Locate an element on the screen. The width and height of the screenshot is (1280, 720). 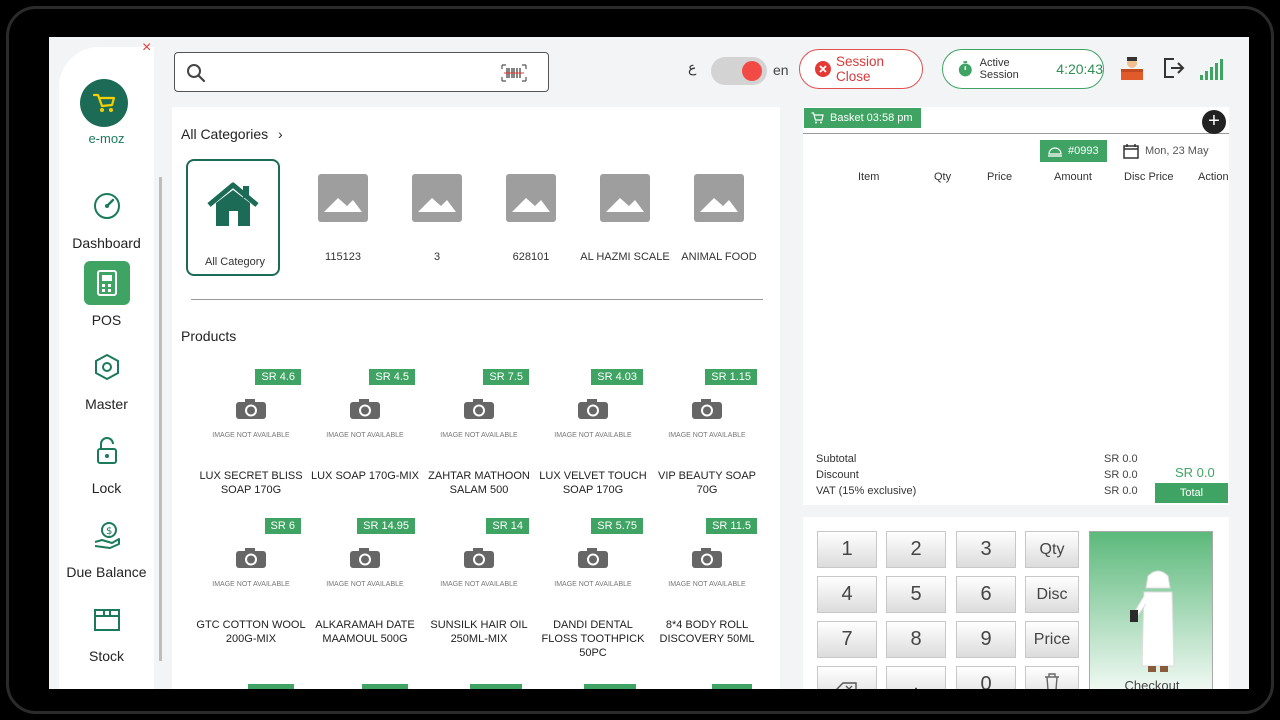
plus-icon: + is located at coordinates (1214, 121).